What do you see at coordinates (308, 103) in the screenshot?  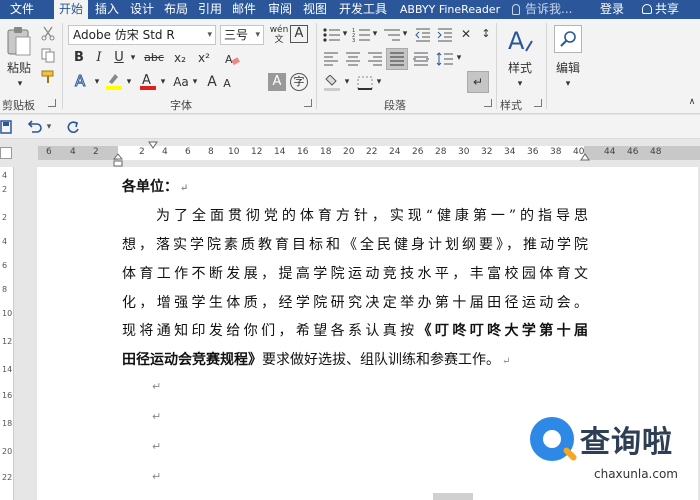 I see `font-launcher-icon` at bounding box center [308, 103].